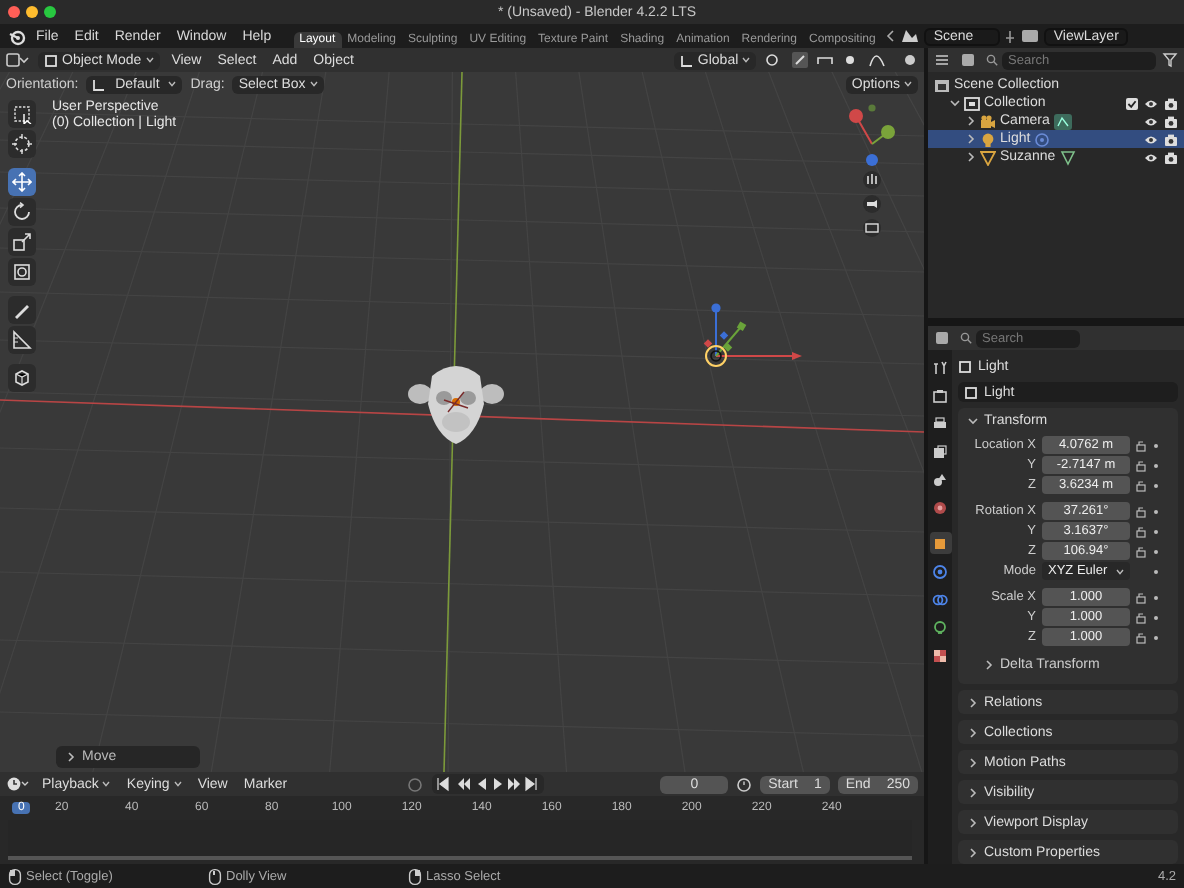  I want to click on move-icon, so click(22, 182).